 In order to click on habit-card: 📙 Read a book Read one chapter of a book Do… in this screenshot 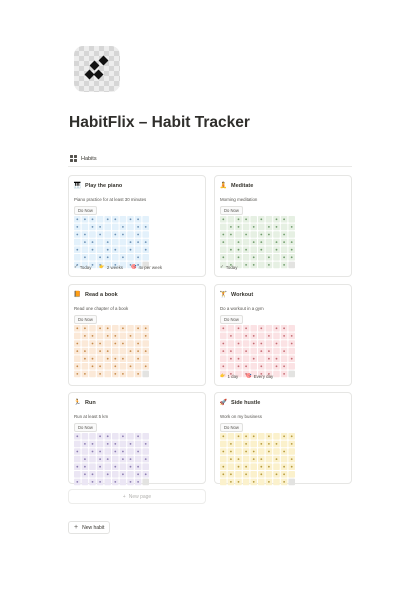, I will do `click(137, 335)`.